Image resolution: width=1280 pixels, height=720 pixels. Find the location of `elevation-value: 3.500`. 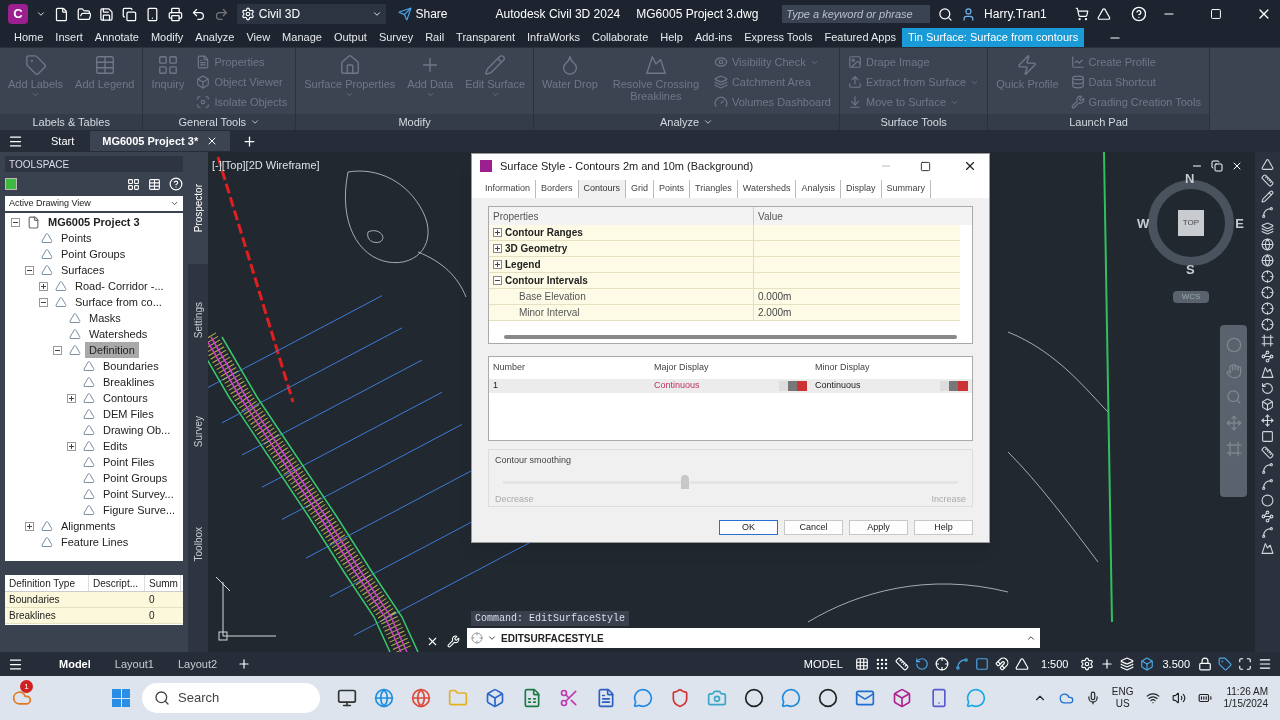

elevation-value: 3.500 is located at coordinates (1176, 664).